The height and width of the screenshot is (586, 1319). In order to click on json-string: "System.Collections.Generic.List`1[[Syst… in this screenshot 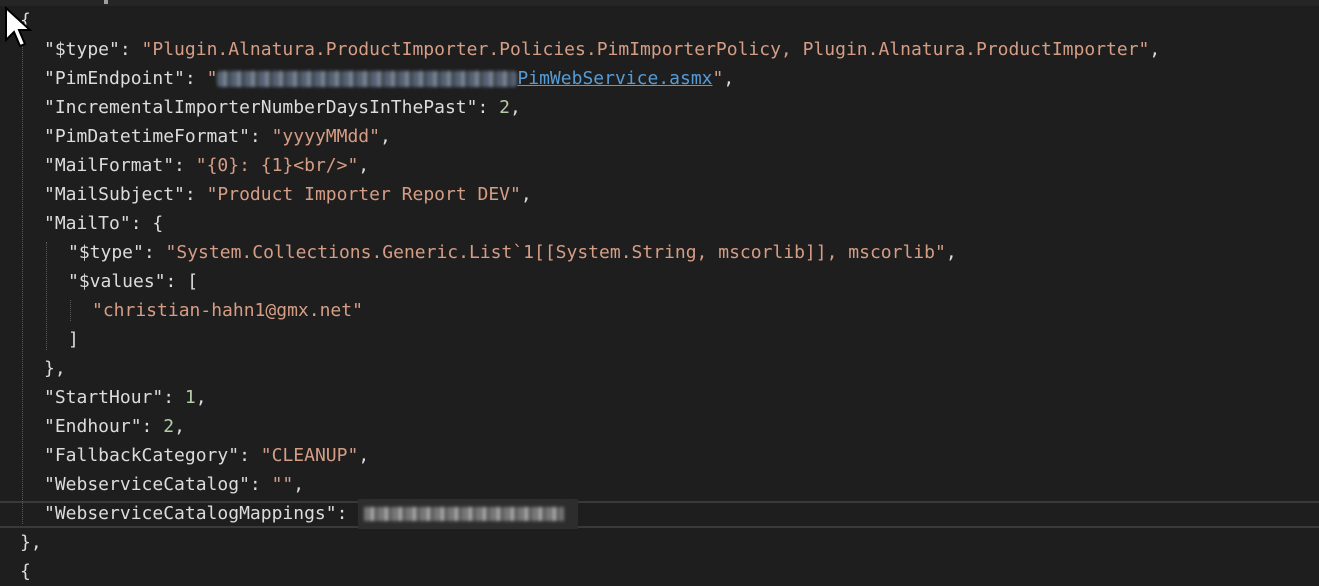, I will do `click(555, 252)`.